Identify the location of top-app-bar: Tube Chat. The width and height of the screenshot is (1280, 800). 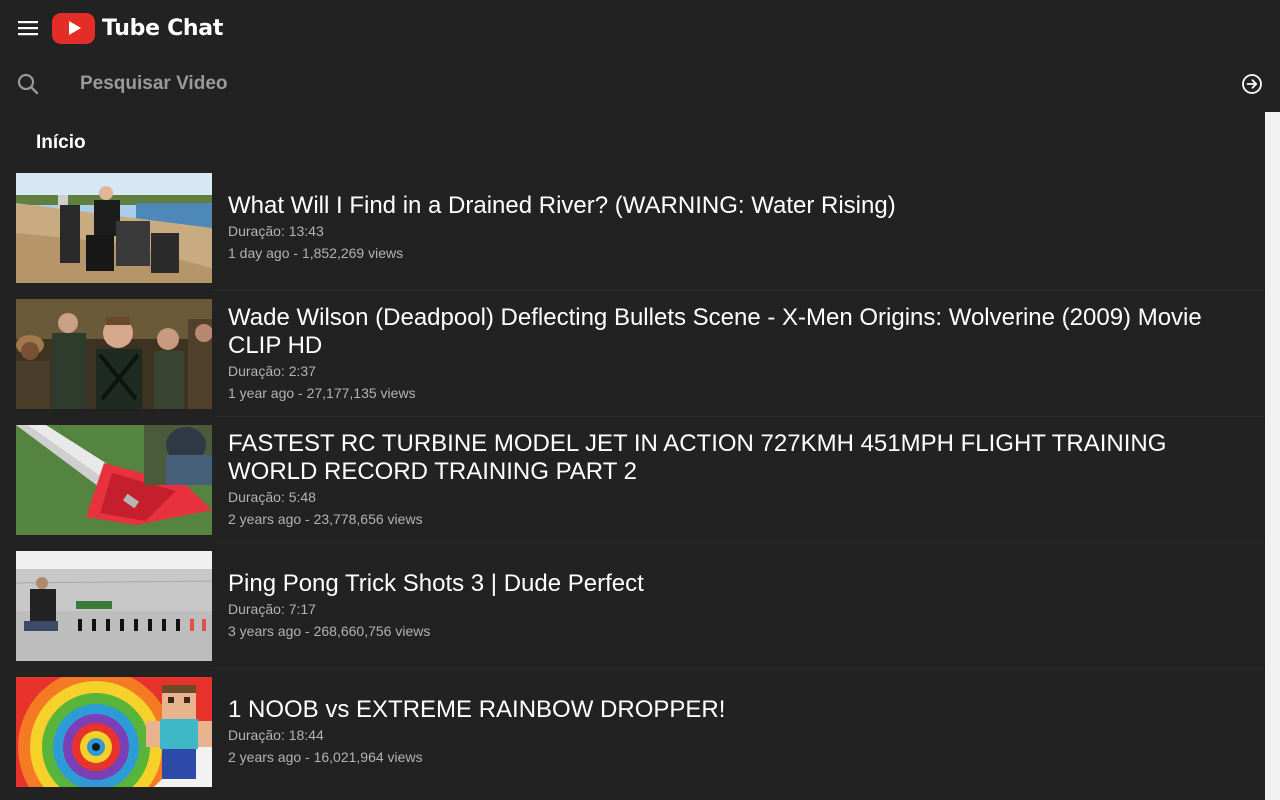
(640, 28).